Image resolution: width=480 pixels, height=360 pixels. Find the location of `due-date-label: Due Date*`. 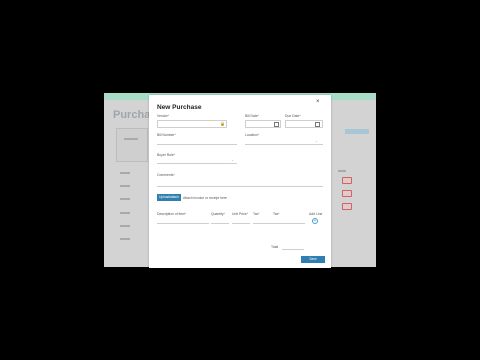

due-date-label: Due Date* is located at coordinates (293, 116).